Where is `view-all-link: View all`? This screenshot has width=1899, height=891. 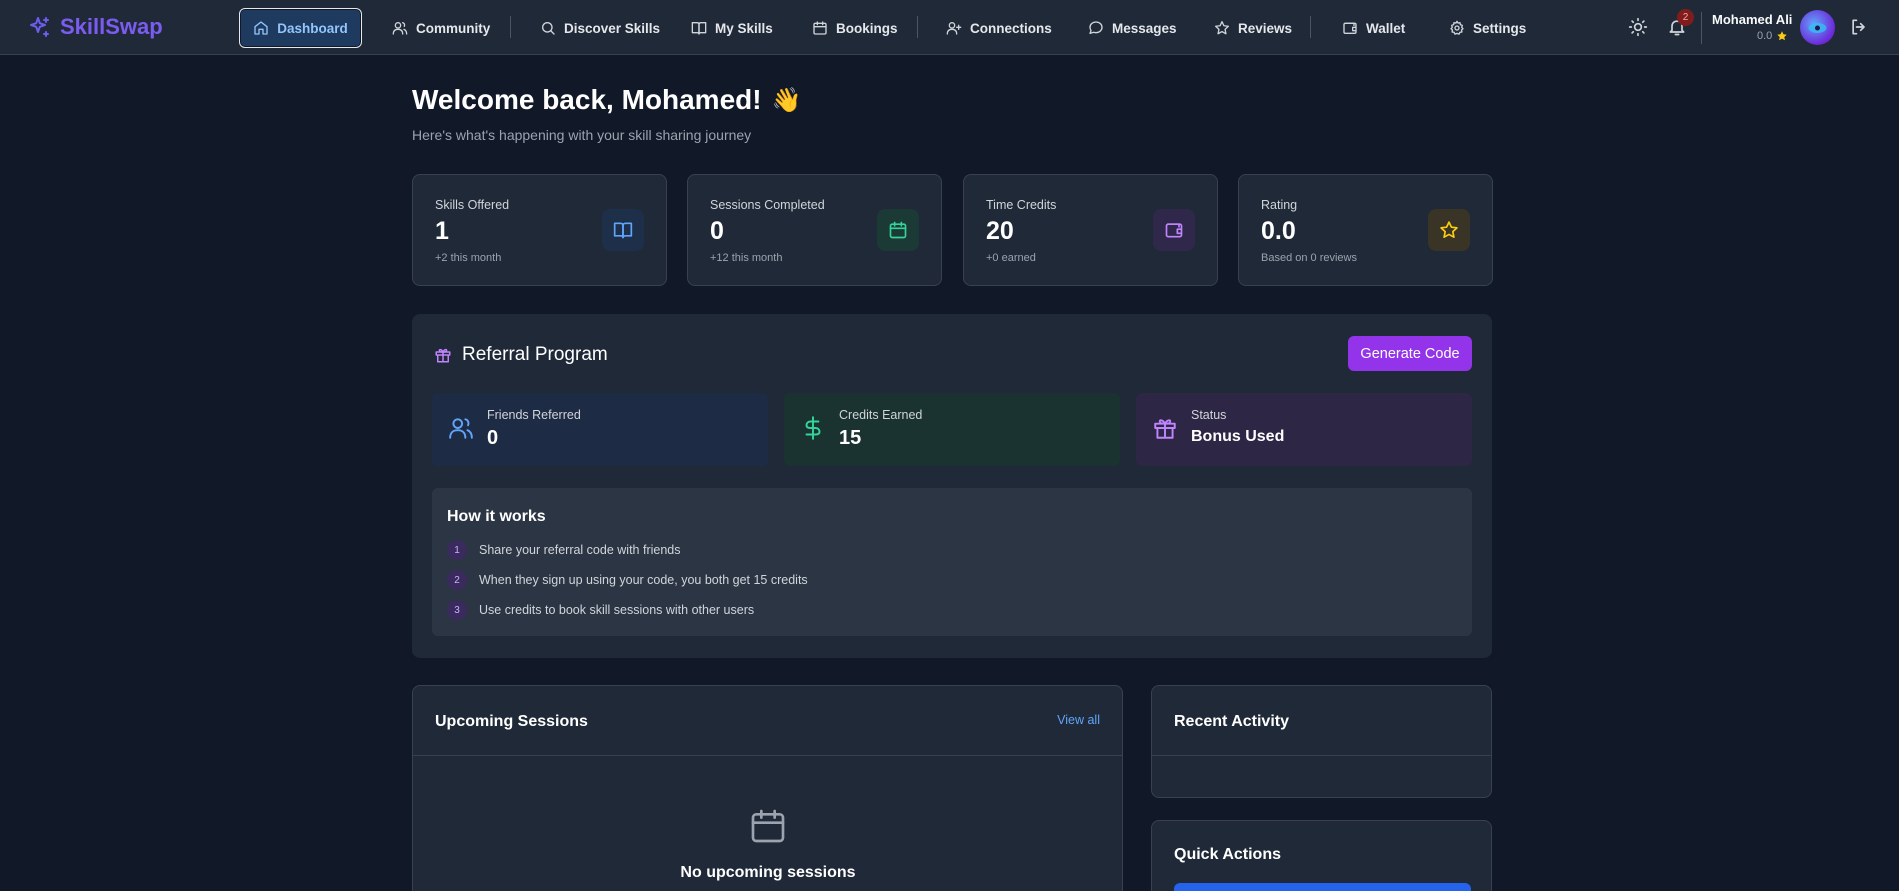 view-all-link: View all is located at coordinates (1078, 720).